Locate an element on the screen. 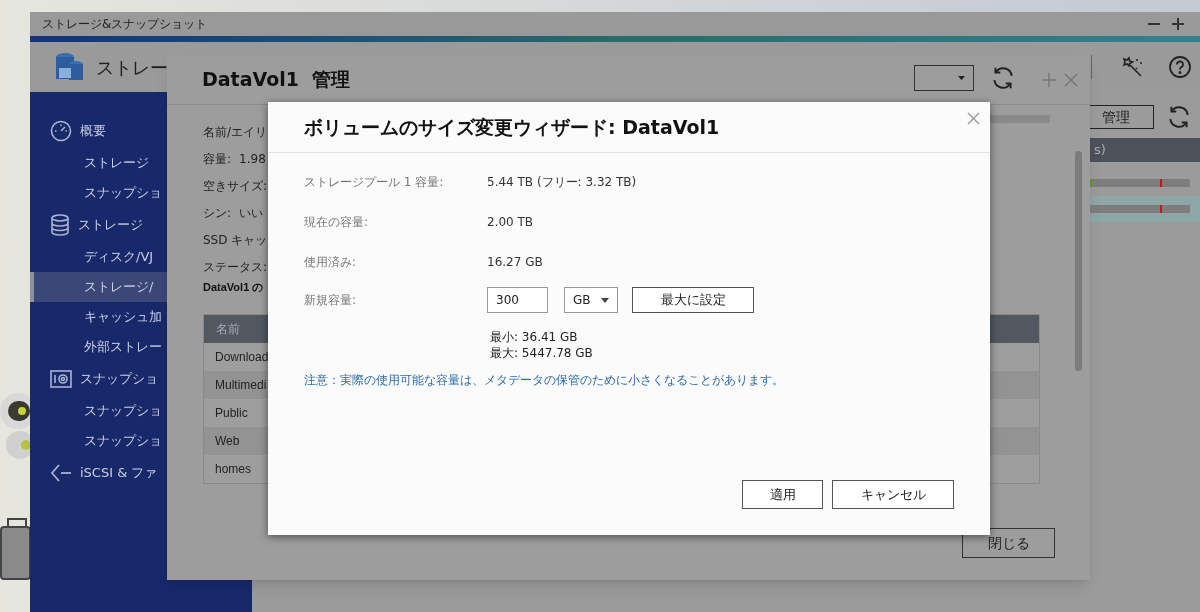 The width and height of the screenshot is (1200, 612). app-title: ストレー is located at coordinates (132, 67).